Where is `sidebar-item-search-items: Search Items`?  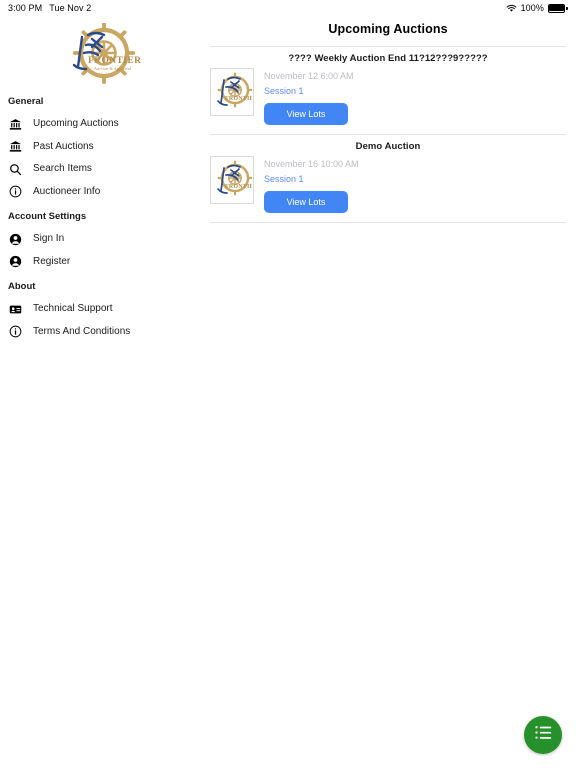
sidebar-item-search-items: Search Items is located at coordinates (100, 169).